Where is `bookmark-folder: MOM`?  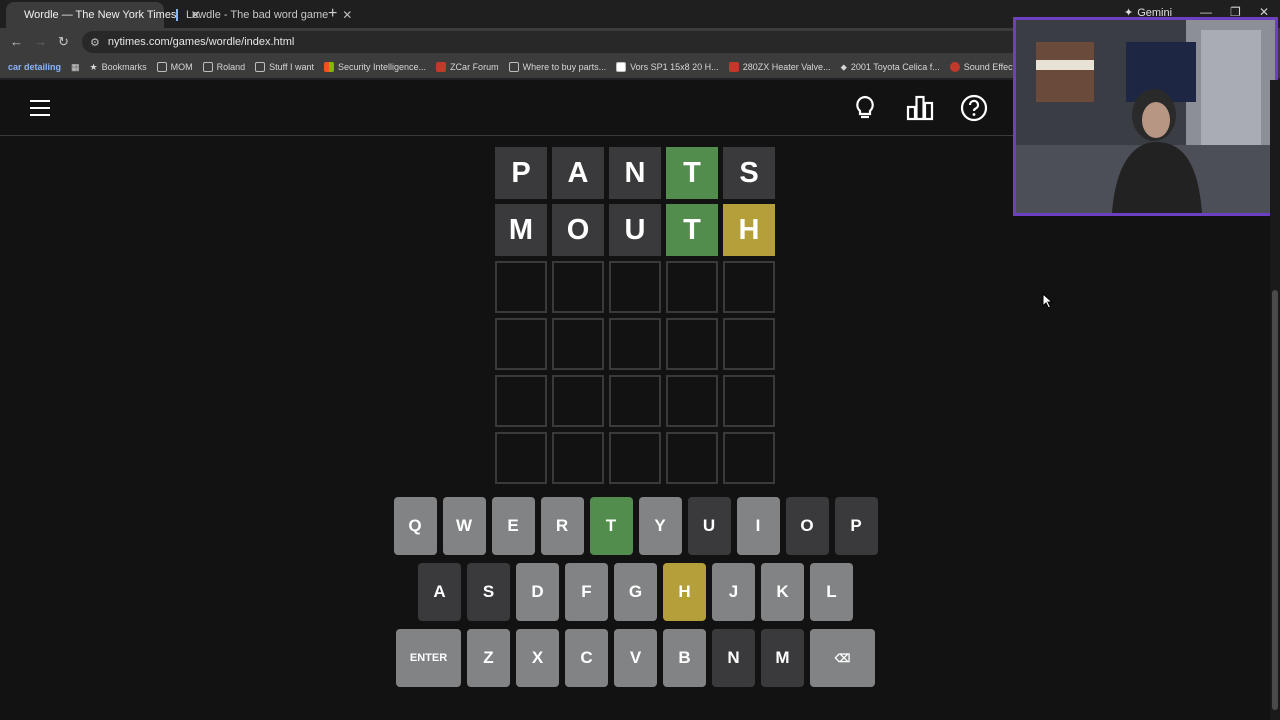 bookmark-folder: MOM is located at coordinates (175, 67).